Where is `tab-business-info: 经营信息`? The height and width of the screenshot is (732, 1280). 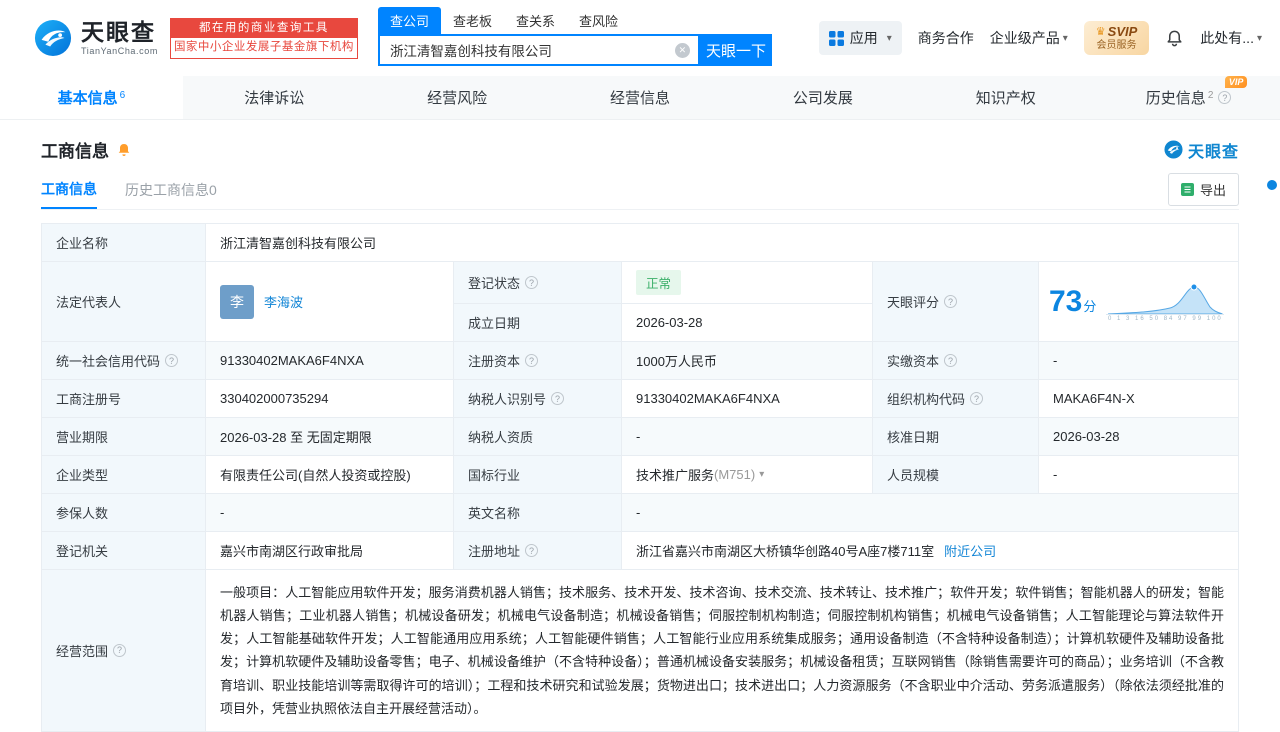
tab-business-info: 经营信息 is located at coordinates (640, 97).